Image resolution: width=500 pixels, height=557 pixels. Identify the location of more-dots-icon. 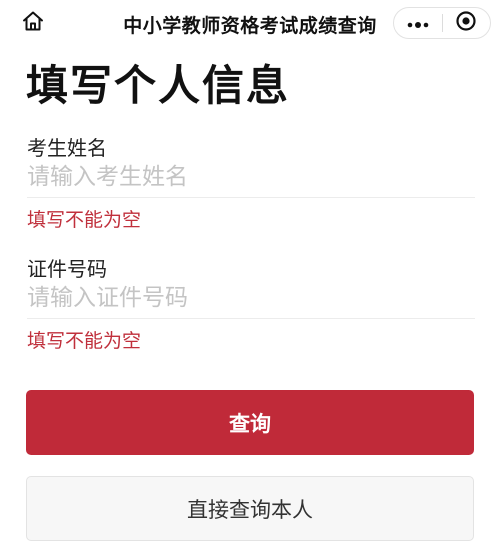
(418, 23).